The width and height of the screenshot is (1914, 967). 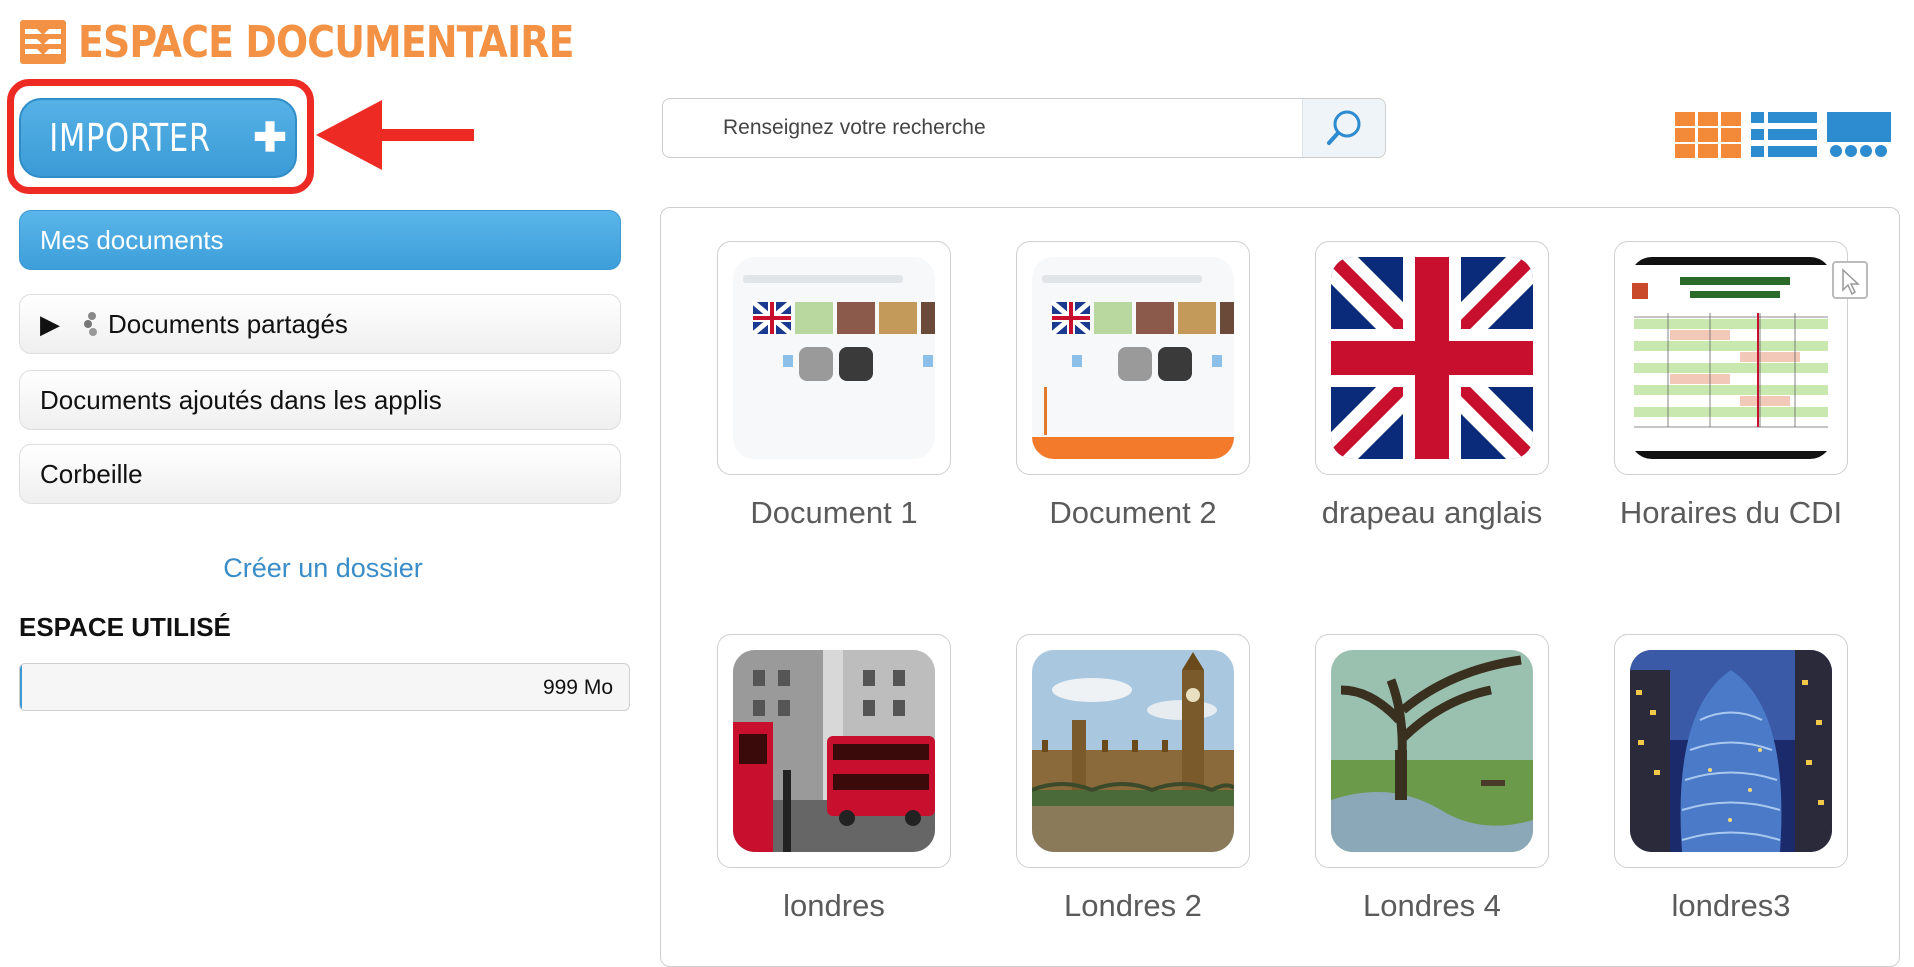 I want to click on view-mode-toggles, so click(x=1783, y=135).